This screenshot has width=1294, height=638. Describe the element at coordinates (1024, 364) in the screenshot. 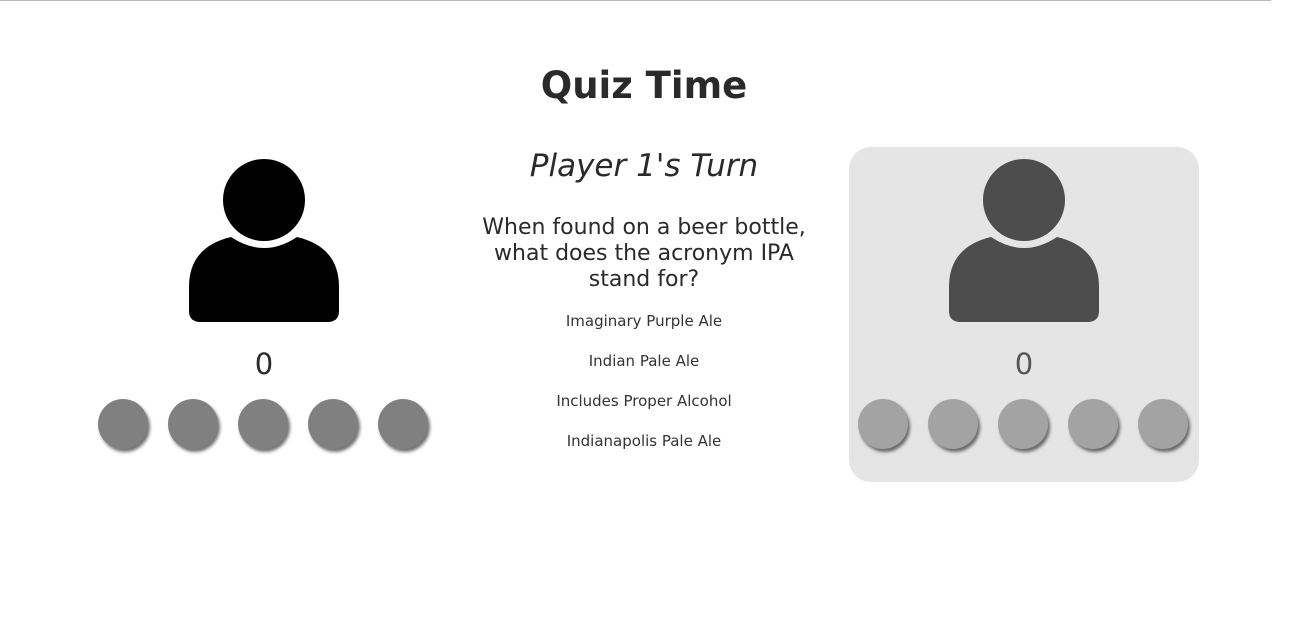

I see `player-2-score: 0` at that location.